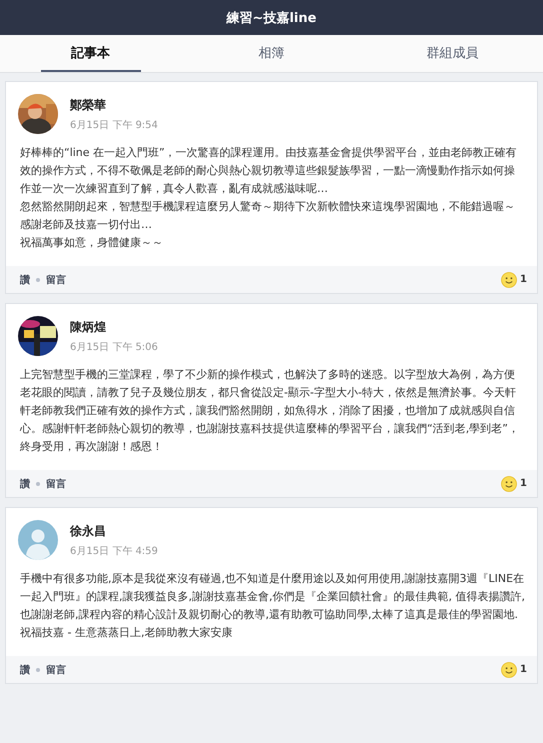 This screenshot has height=743, width=543. Describe the element at coordinates (114, 551) in the screenshot. I see `post-time: 6月15日 下午 4:59` at that location.